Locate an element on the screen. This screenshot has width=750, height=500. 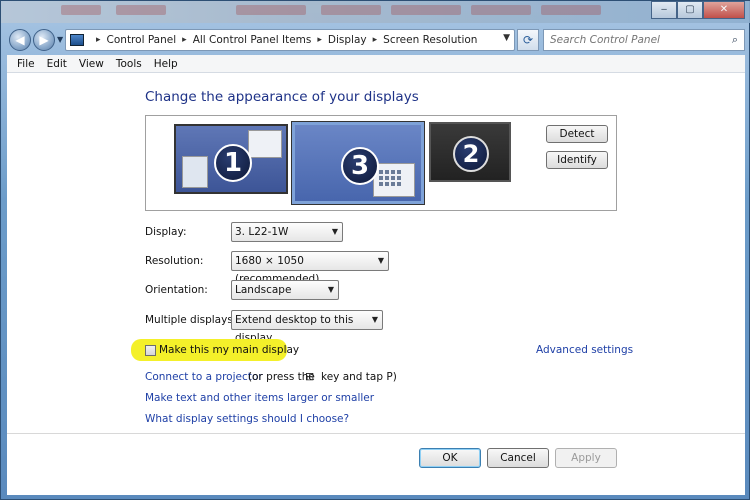
search-input is located at coordinates (635, 40).